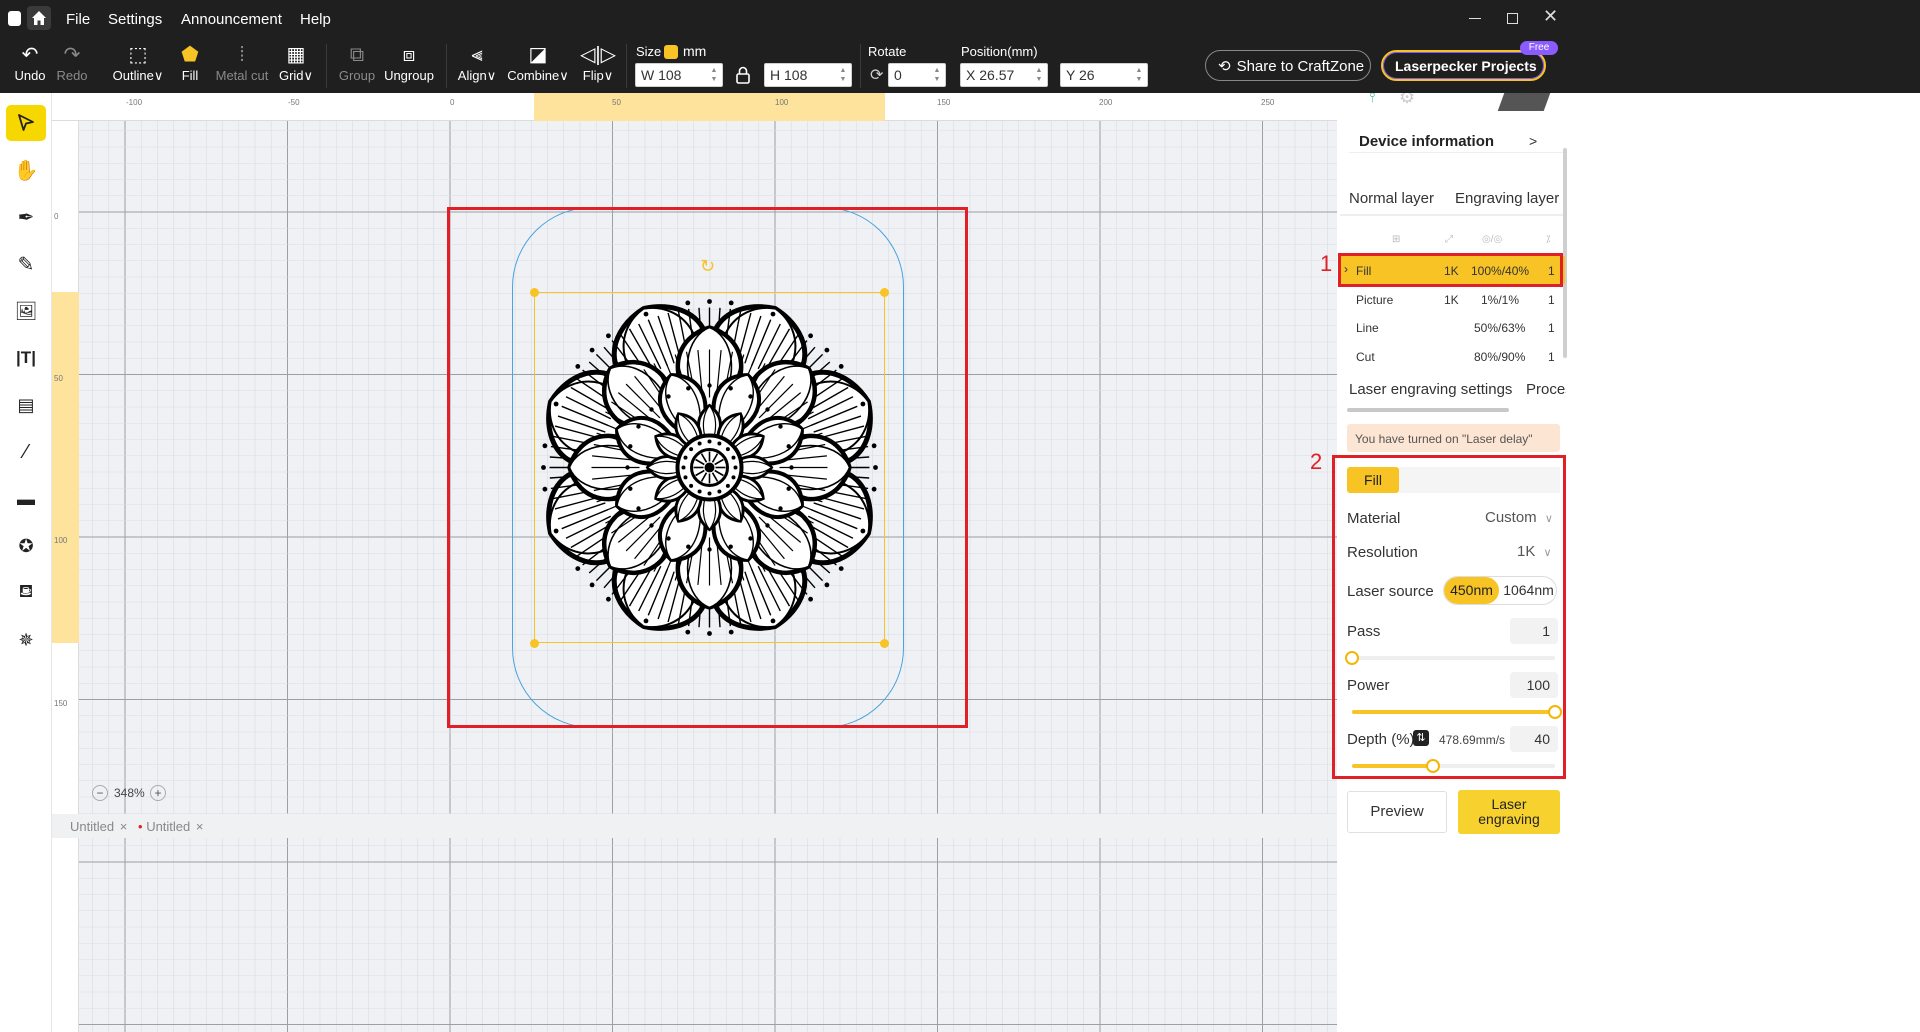 This screenshot has width=1920, height=1032. What do you see at coordinates (1391, 198) in the screenshot?
I see `tab-normal-layer: Normal layer` at bounding box center [1391, 198].